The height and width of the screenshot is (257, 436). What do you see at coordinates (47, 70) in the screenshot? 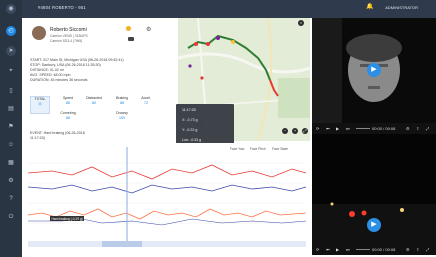
I see `trip-distance: DISTANCE: 31.02 mi` at bounding box center [47, 70].